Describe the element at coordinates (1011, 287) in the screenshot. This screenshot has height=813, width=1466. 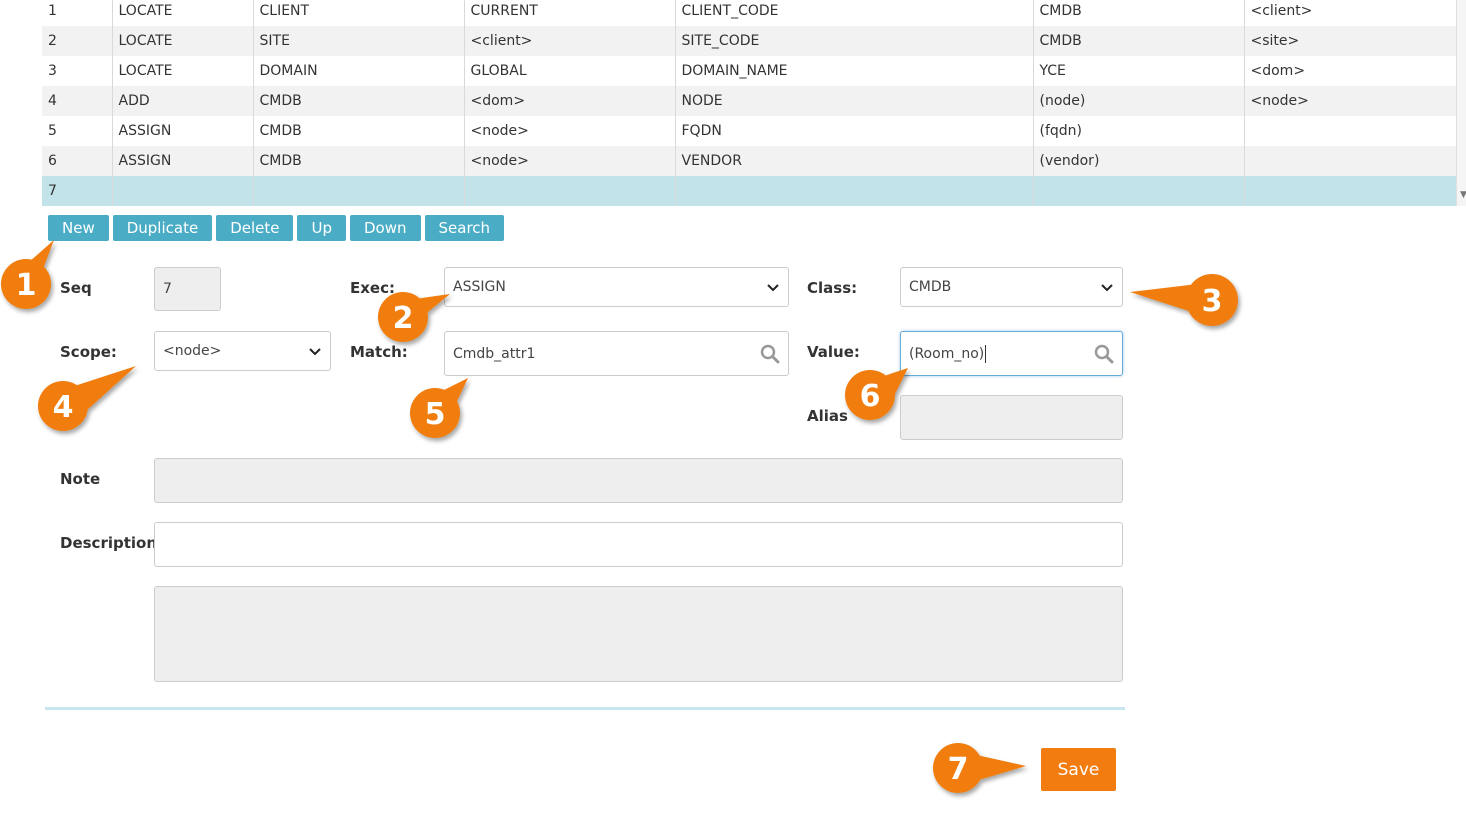
I see `class-select: CMDB` at that location.